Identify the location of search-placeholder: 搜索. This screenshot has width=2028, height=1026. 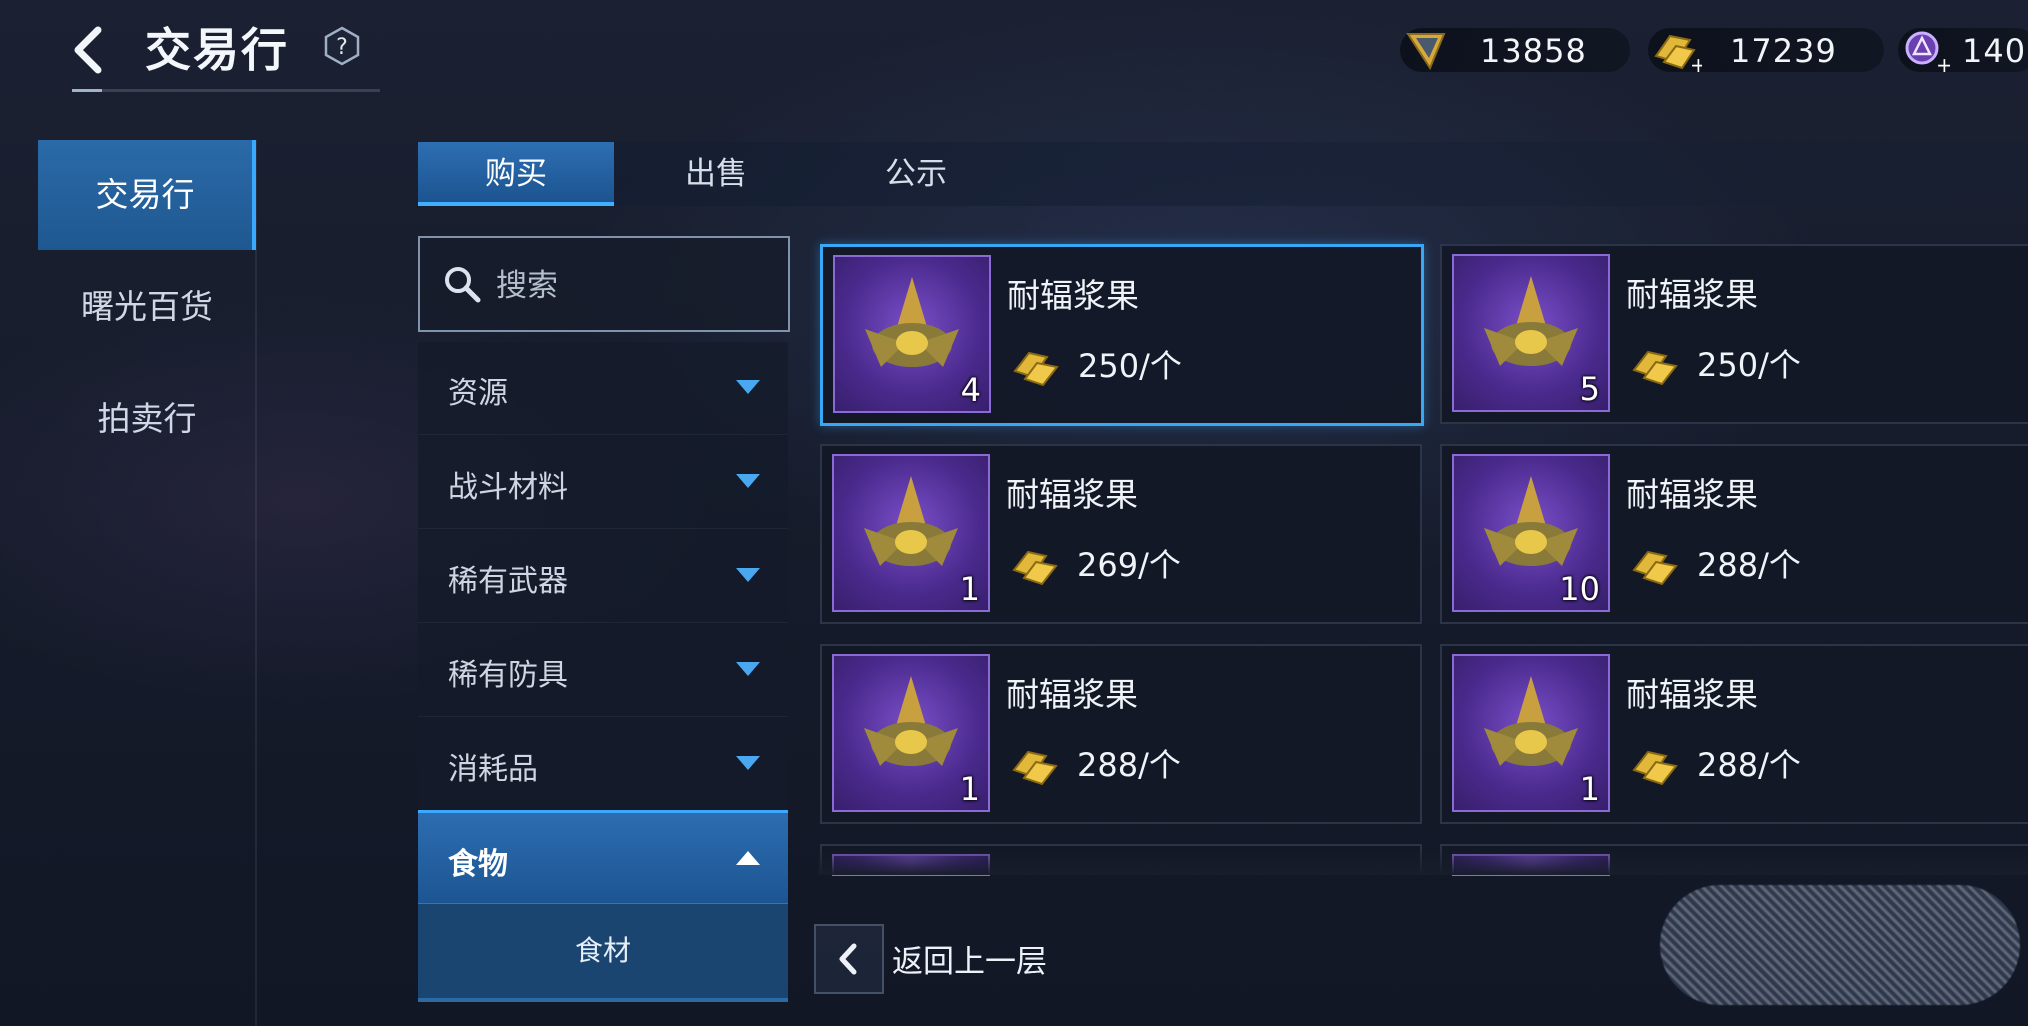
(527, 286).